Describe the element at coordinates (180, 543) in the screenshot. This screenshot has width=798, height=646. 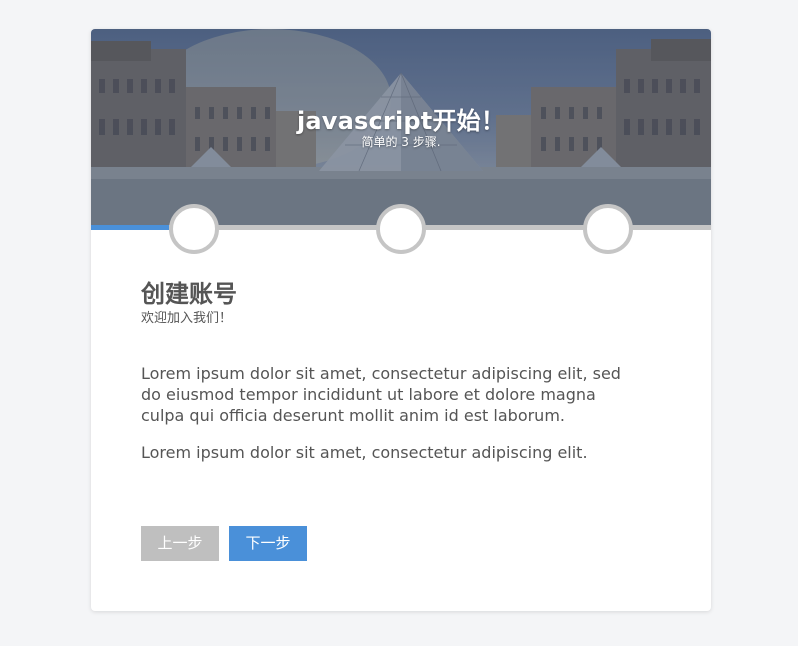
I see `previous-button: 上一步` at that location.